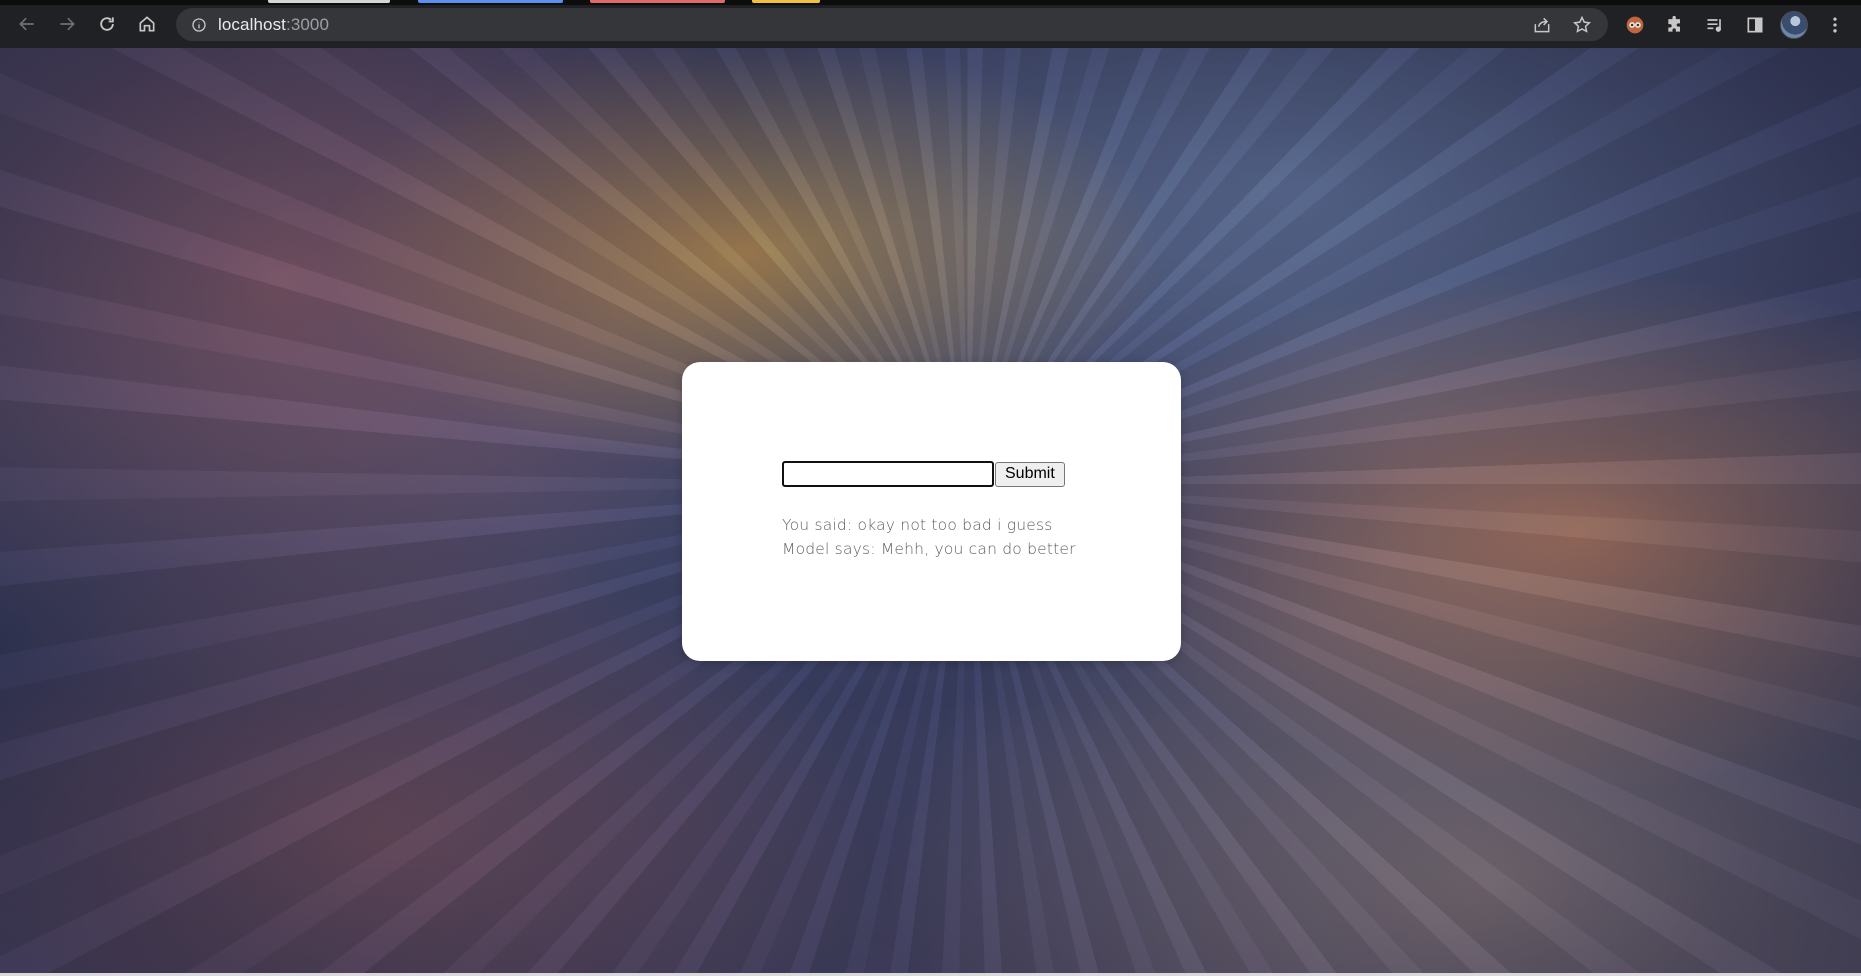  Describe the element at coordinates (917, 525) in the screenshot. I see `you-said-text: You said: okay not too bad i guess` at that location.